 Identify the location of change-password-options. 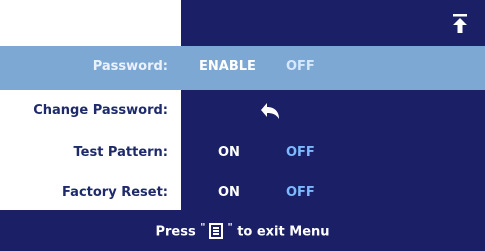
(333, 111).